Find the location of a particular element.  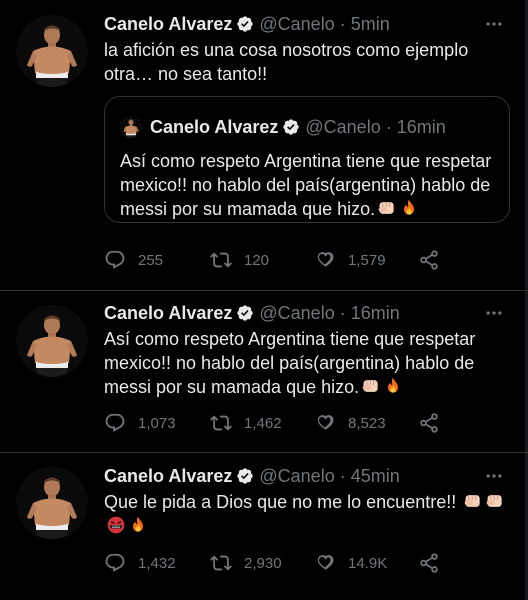

like-button: 8,523 is located at coordinates (366, 423).